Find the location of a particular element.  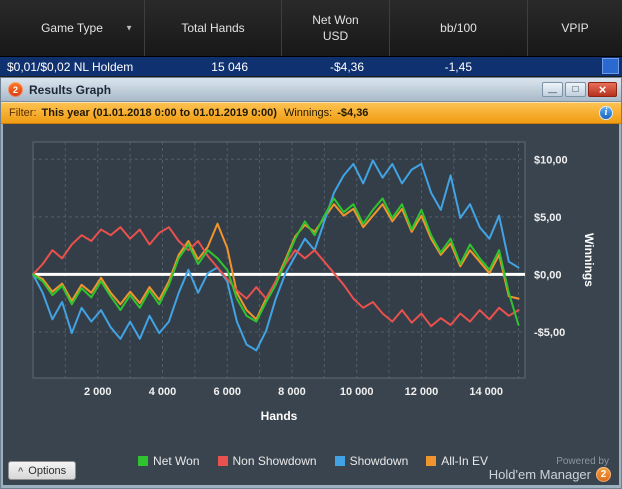

winnings-label: Winnings: is located at coordinates (308, 112).